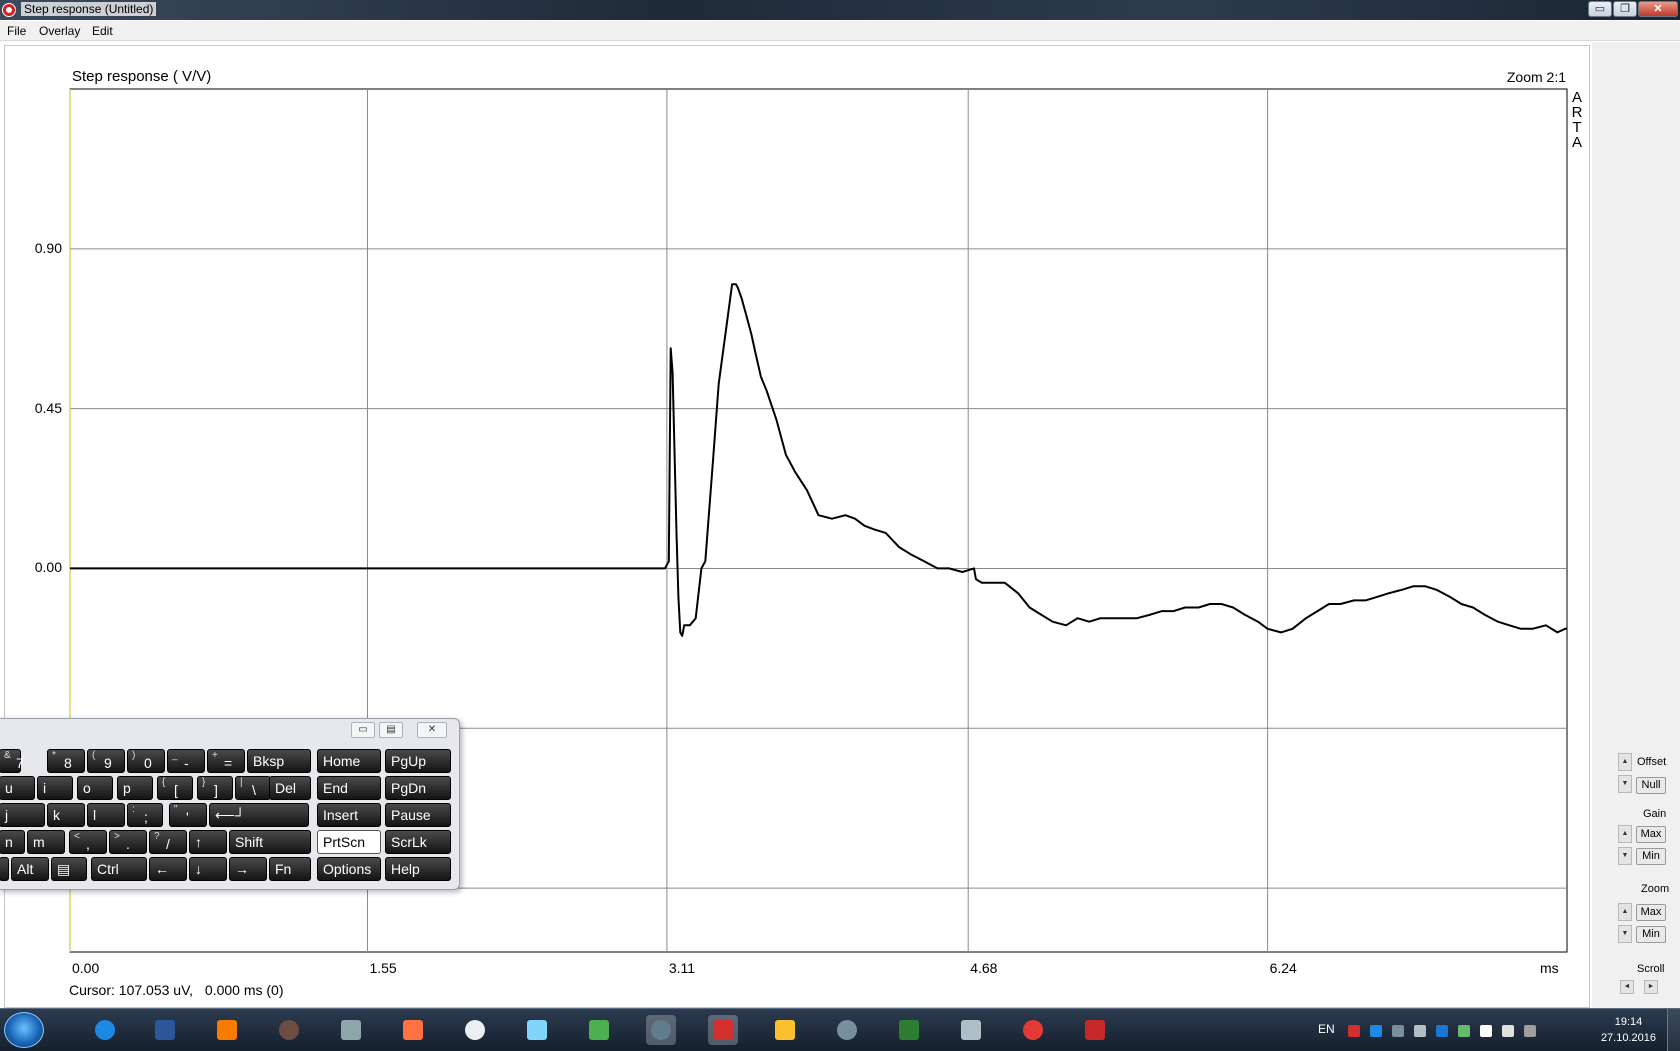 Image resolution: width=1680 pixels, height=1051 pixels. What do you see at coordinates (229, 730) in the screenshot?
I see `osk-titlebar: ▭ ▤ ✕` at bounding box center [229, 730].